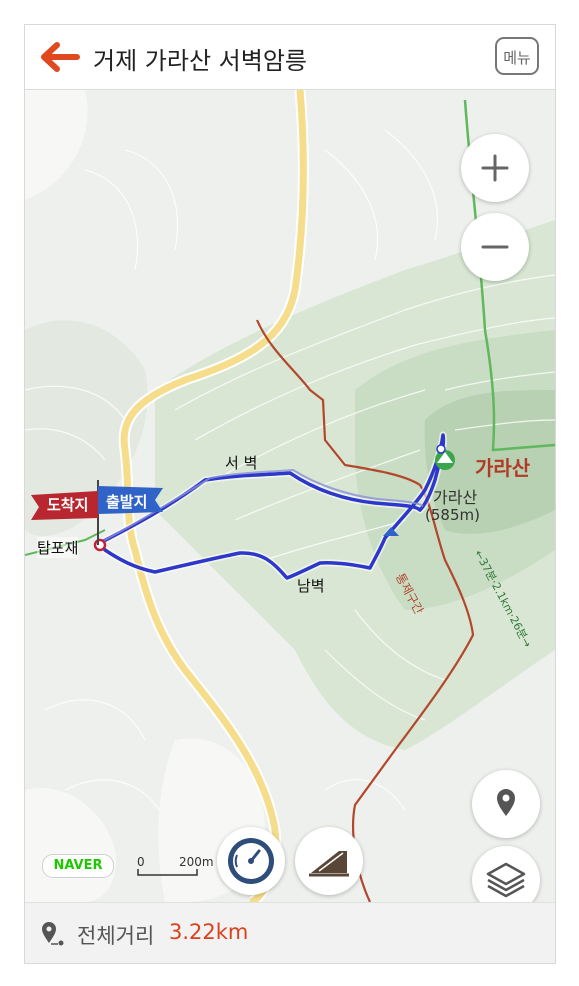  I want to click on south-wall-label: 남벽, so click(311, 586).